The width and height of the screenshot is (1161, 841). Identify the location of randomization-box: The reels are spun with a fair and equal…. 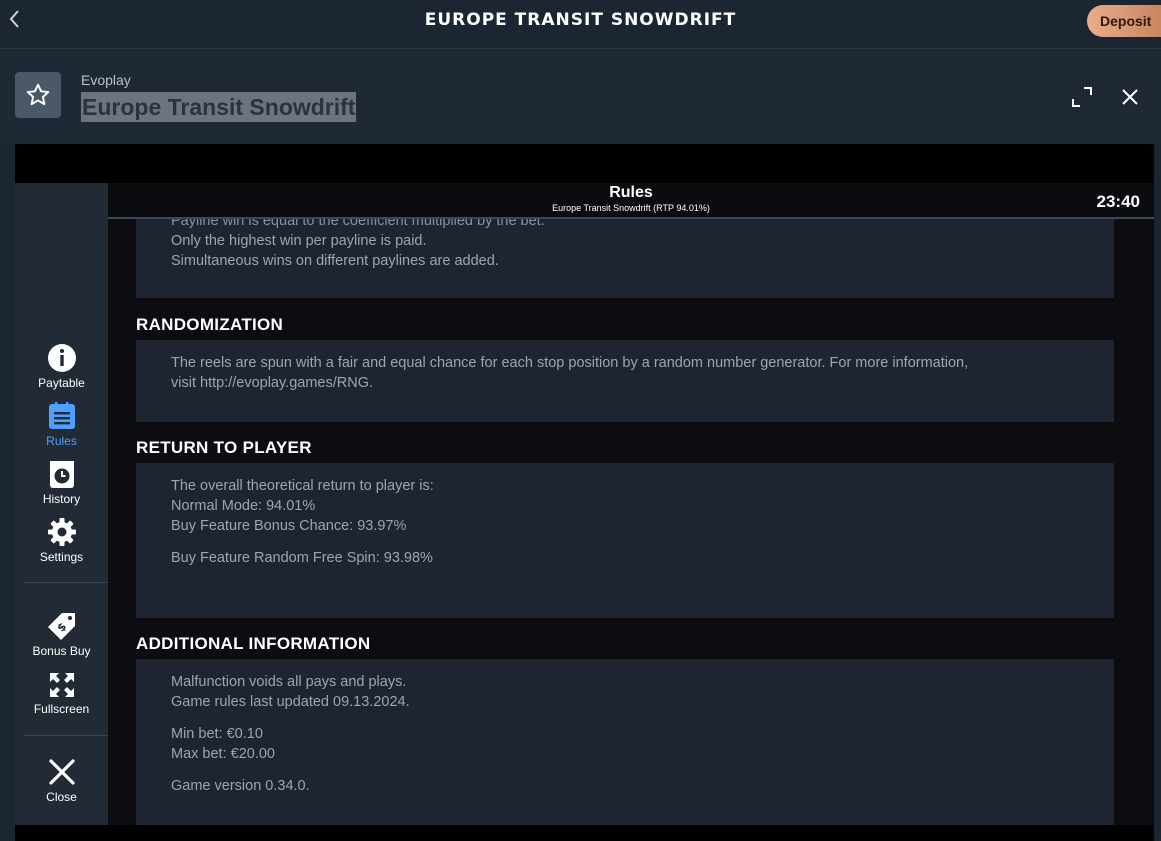
(625, 381).